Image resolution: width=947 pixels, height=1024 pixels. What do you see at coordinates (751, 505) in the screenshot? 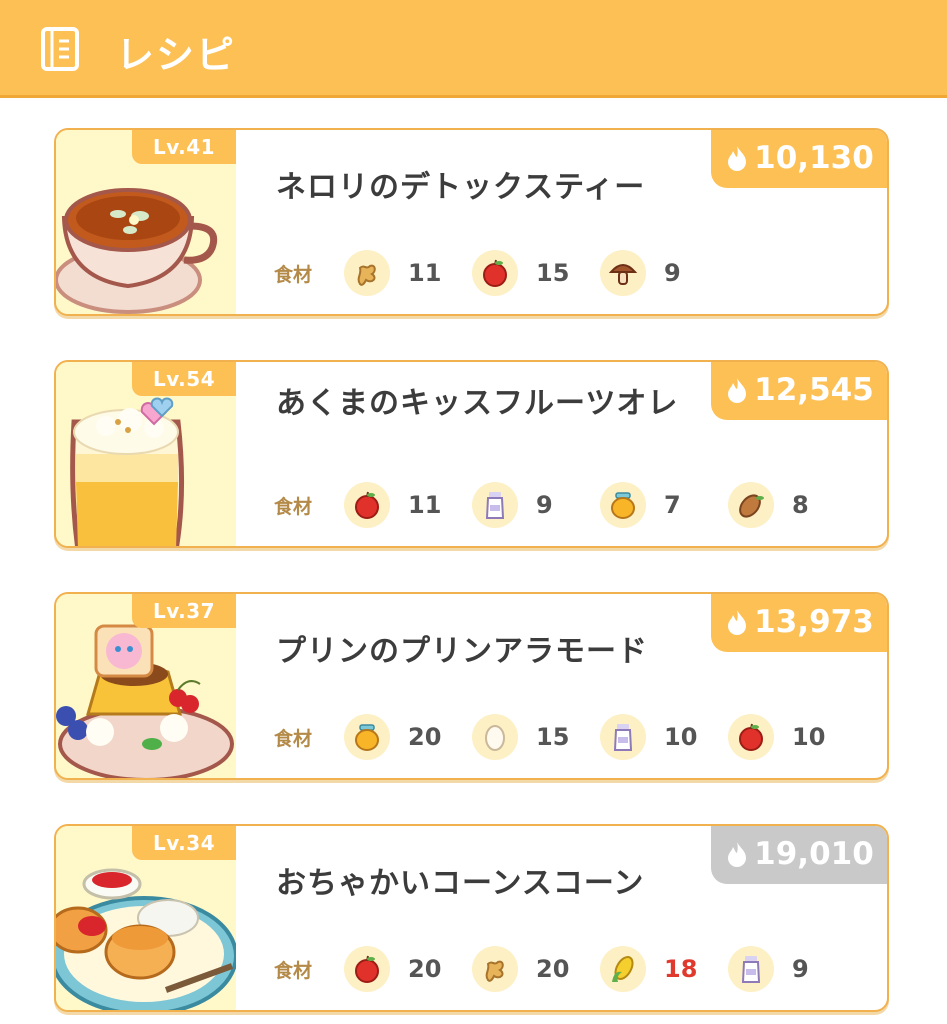
I see `cacao-icon` at bounding box center [751, 505].